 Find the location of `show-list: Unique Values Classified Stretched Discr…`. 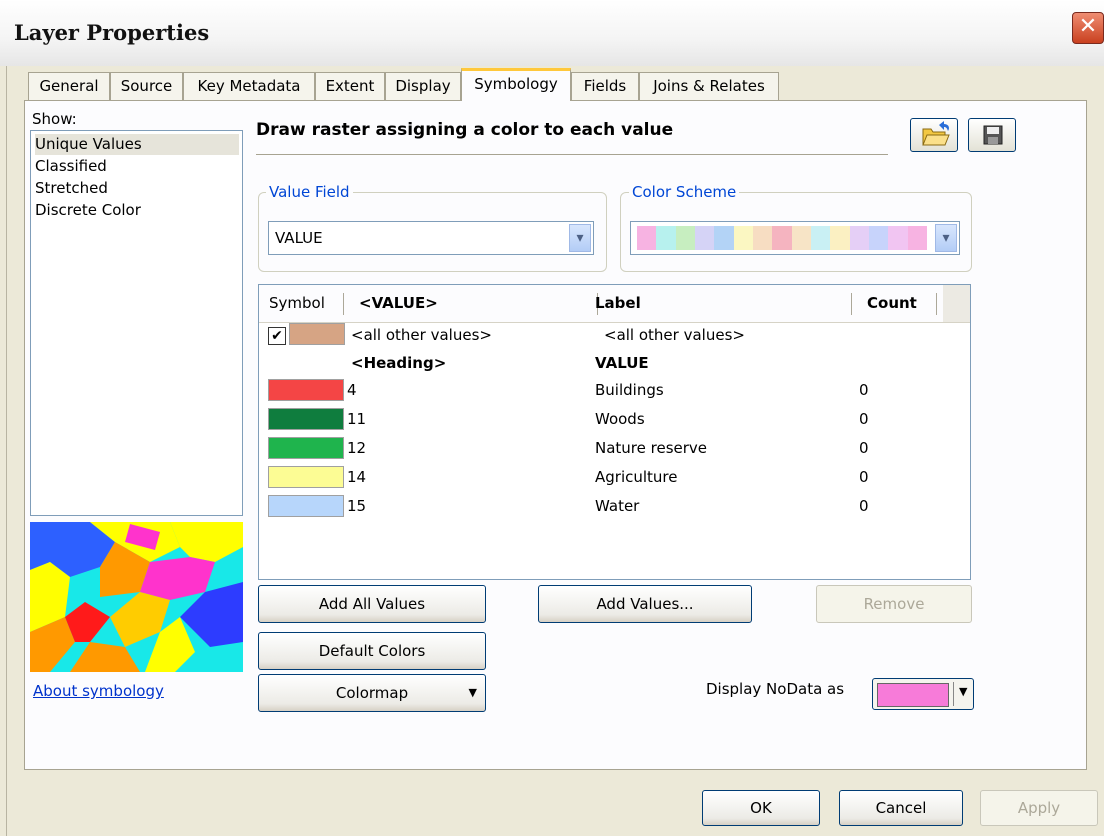

show-list: Unique Values Classified Stretched Discr… is located at coordinates (136, 323).